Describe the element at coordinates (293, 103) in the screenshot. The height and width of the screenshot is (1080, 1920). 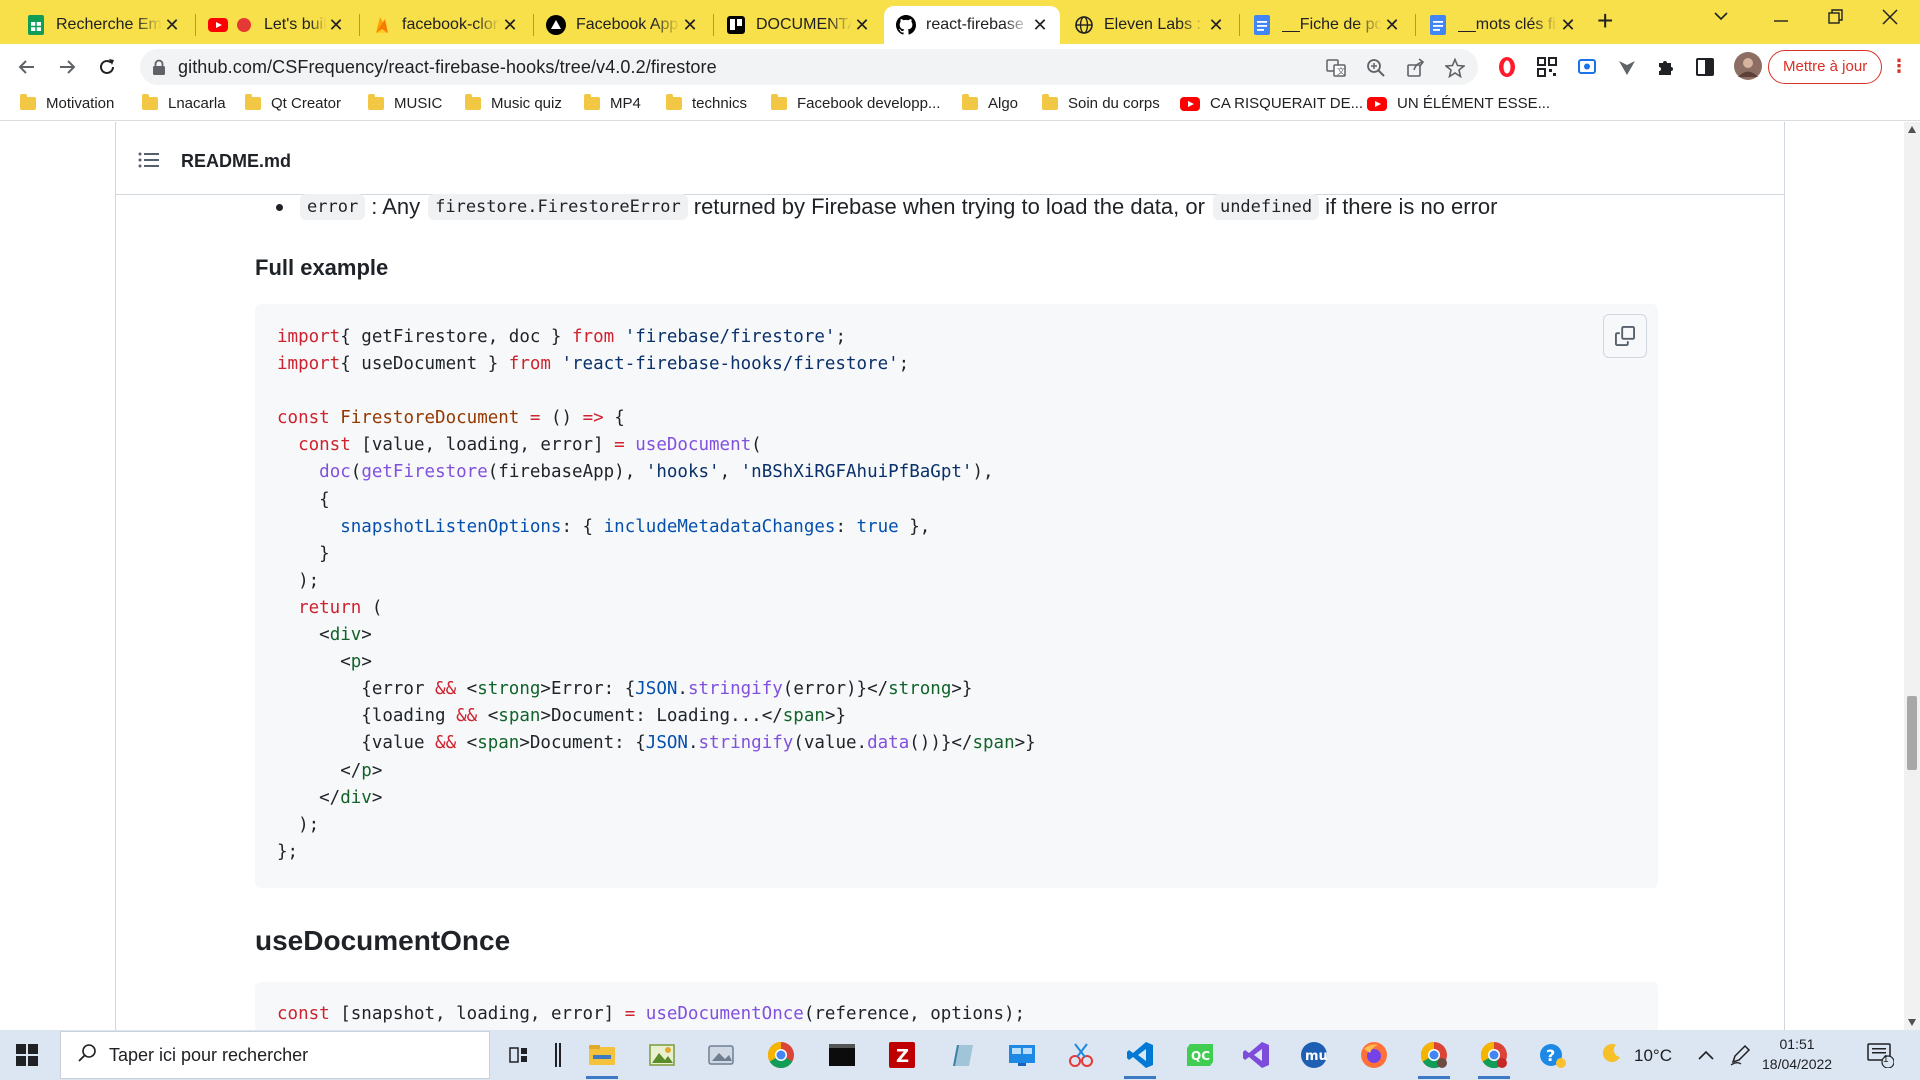
I see `bookmark-qt-creator: Qt Creator` at that location.